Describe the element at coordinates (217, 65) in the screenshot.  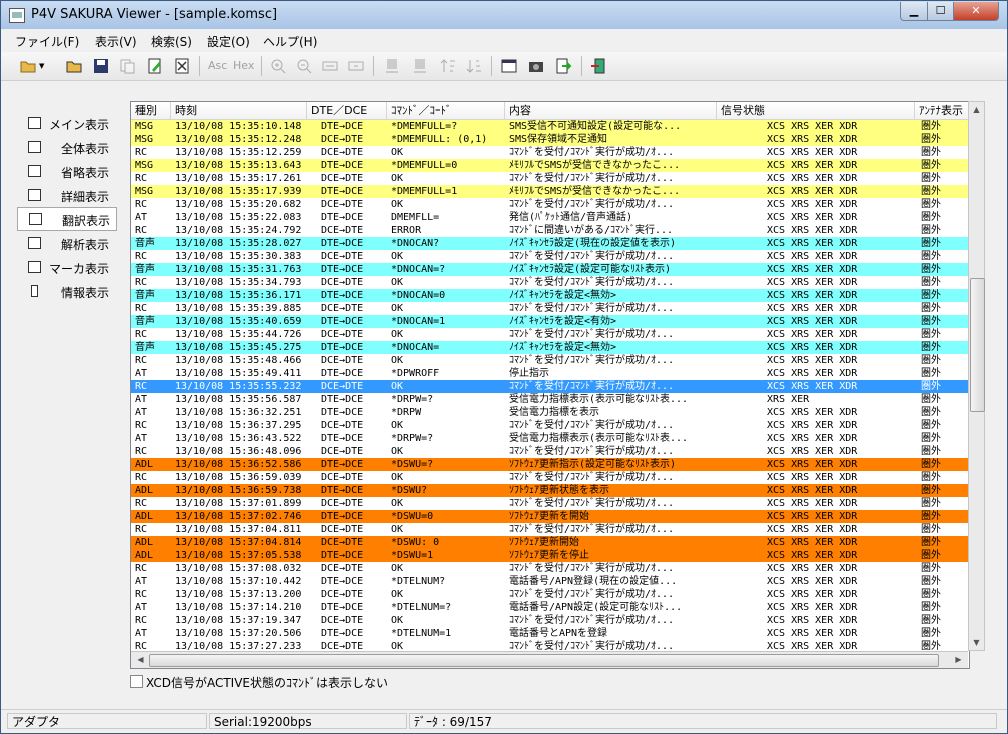
I see `ascii-button: Asc` at that location.